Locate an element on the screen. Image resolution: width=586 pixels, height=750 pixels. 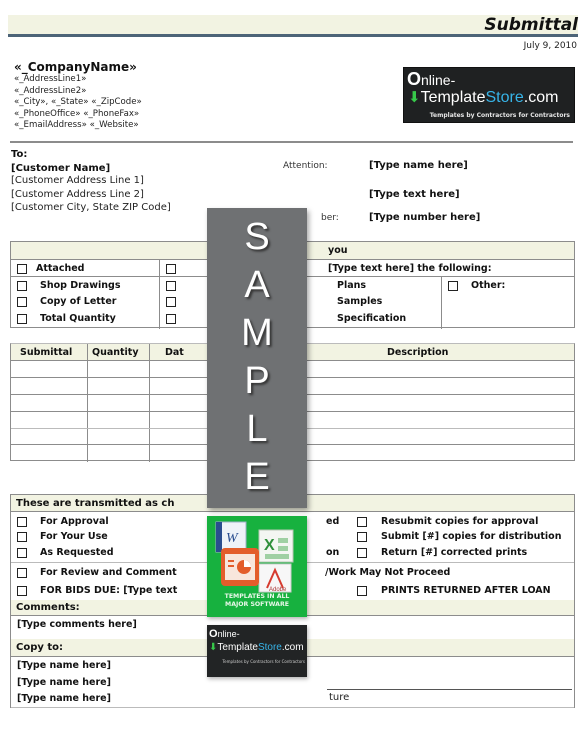
copy-of-letter-checkbox is located at coordinates (22, 302).